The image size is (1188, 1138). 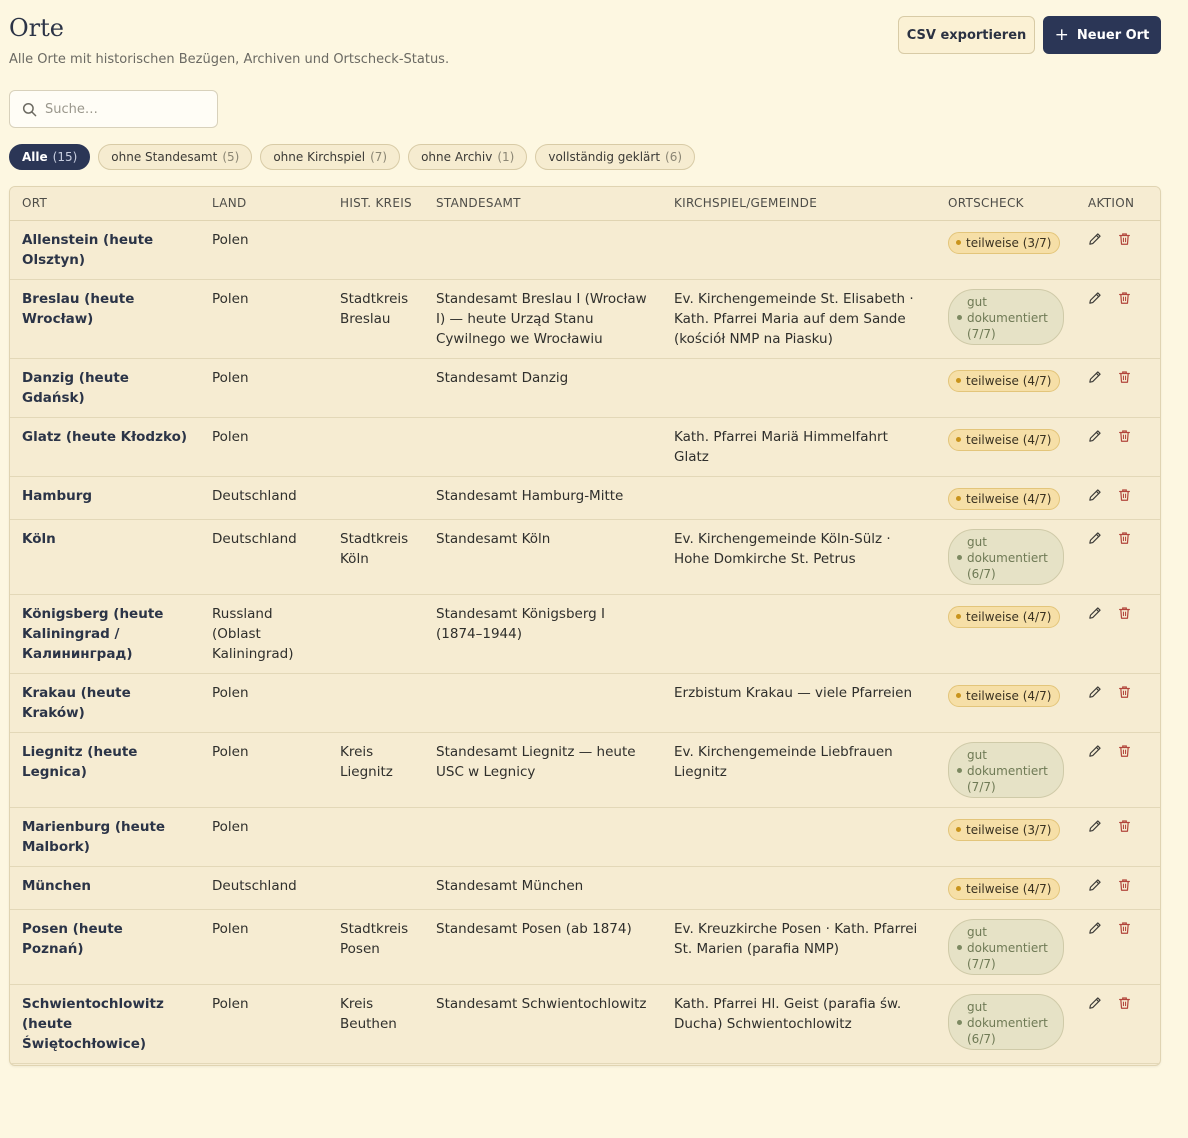 I want to click on cell-ort: Liegnitz (heute Legnica), so click(x=105, y=770).